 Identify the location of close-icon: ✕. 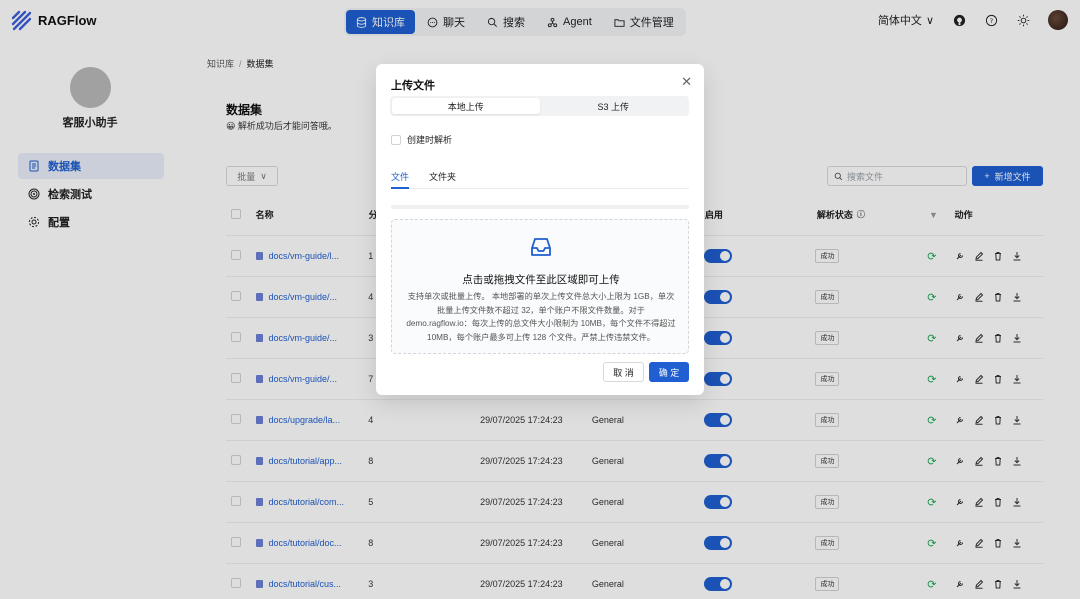
(686, 82).